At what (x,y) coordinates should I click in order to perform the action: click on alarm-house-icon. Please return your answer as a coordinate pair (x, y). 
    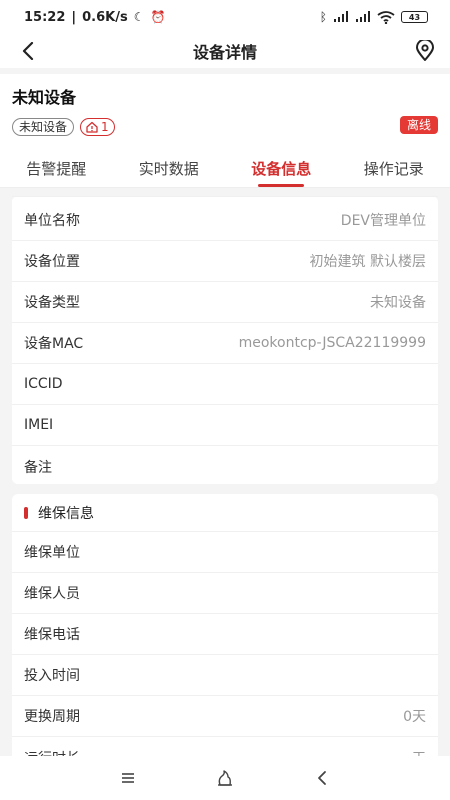
    Looking at the image, I should click on (92, 127).